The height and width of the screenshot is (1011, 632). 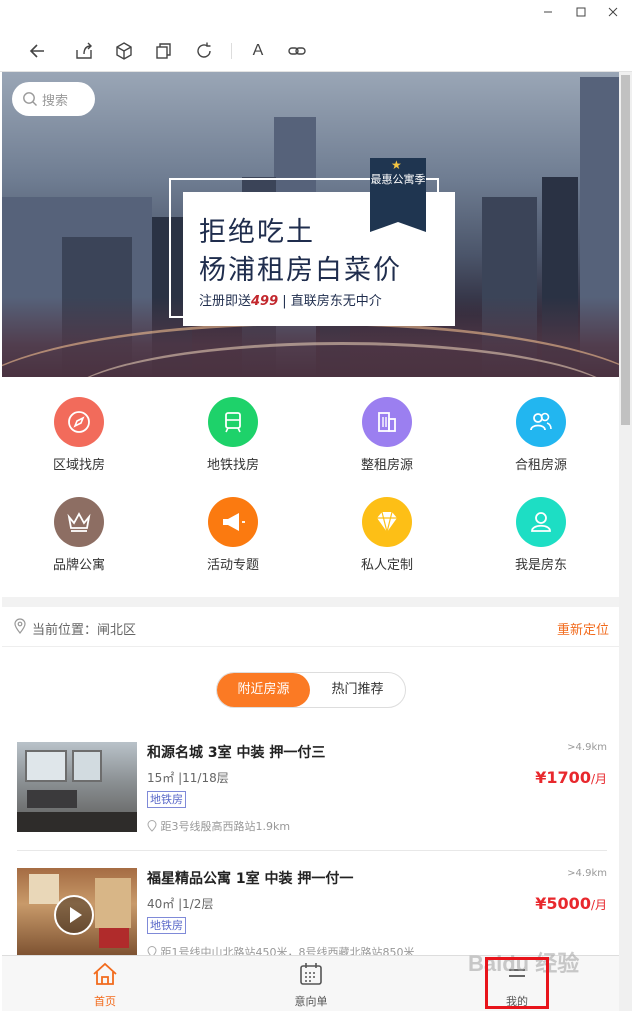 I want to click on category-label: 区域找房, so click(x=78, y=465).